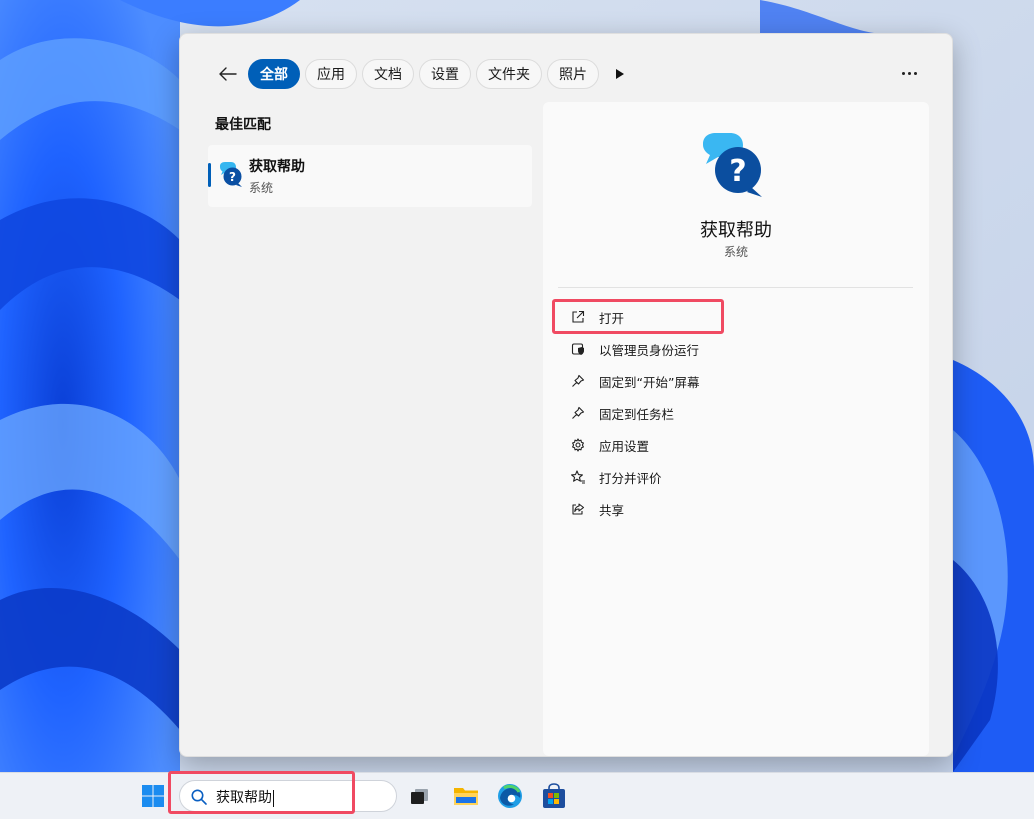  Describe the element at coordinates (612, 318) in the screenshot. I see `action-label: 打开` at that location.